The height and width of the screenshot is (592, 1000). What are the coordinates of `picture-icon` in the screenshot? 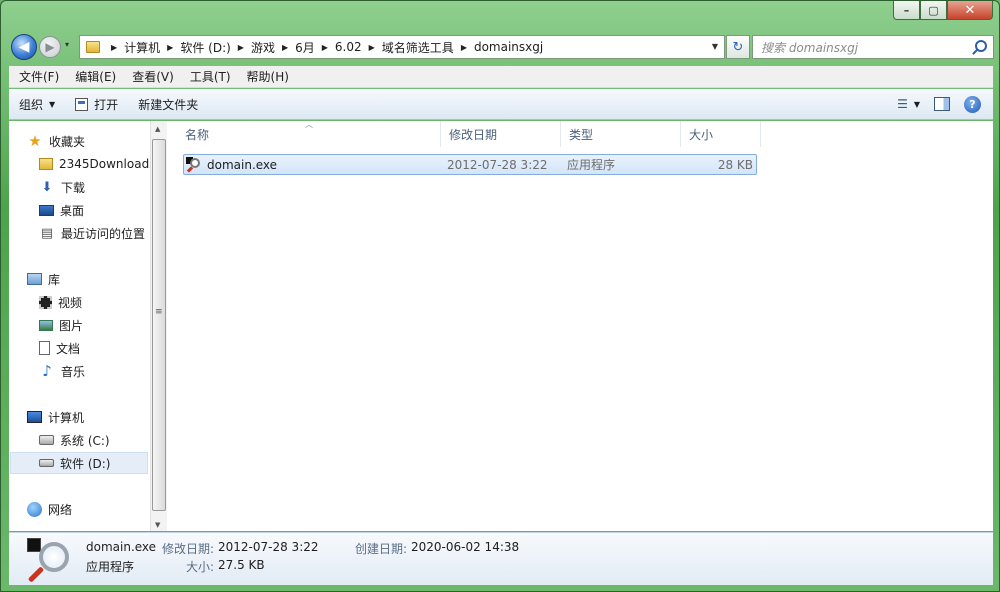 It's located at (46, 325).